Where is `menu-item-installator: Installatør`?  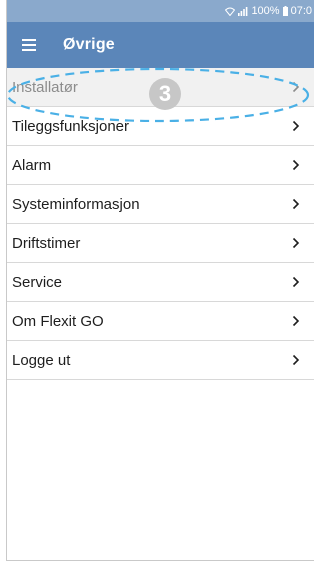
menu-item-installator: Installatør is located at coordinates (160, 87).